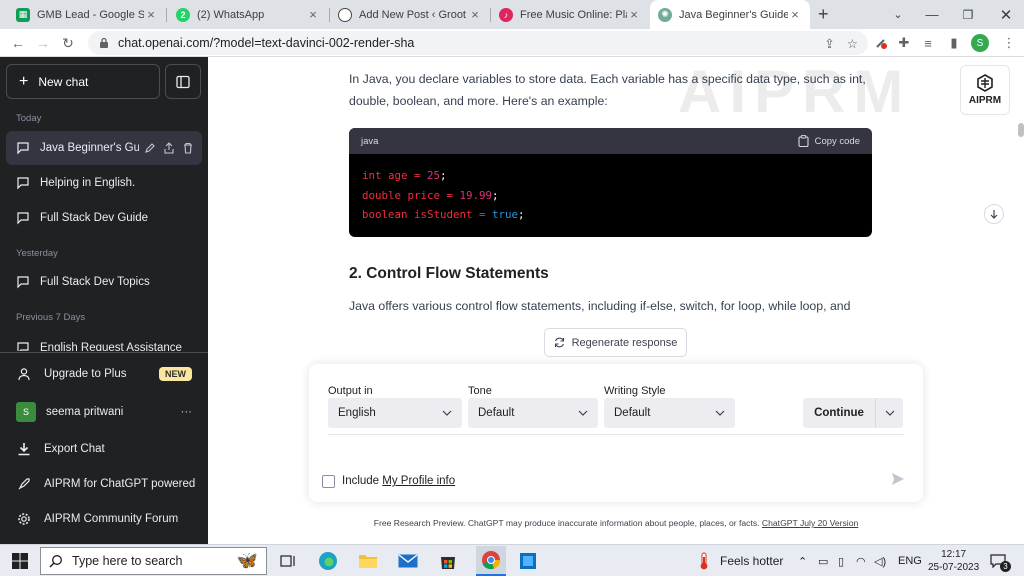 The image size is (1024, 577). Describe the element at coordinates (533, 413) in the screenshot. I see `tone-select: Default` at that location.